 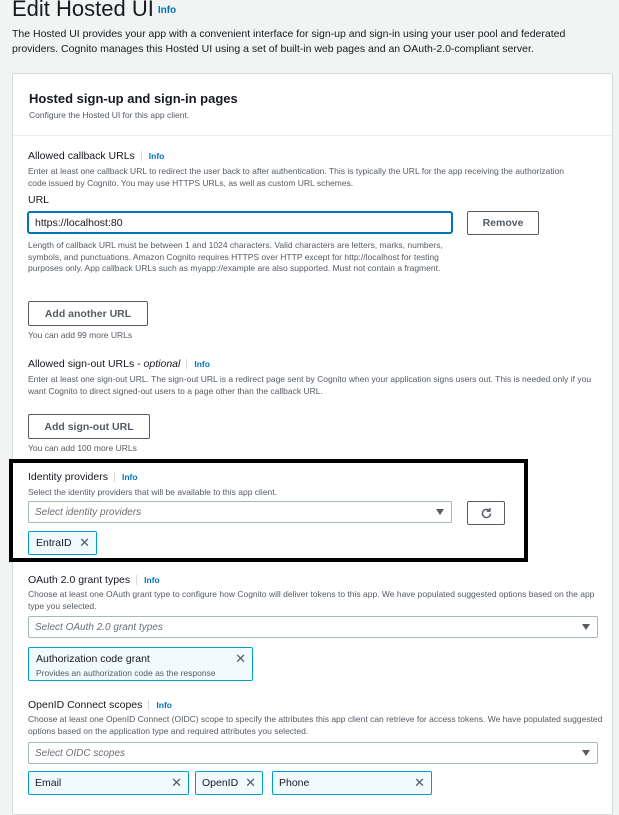 What do you see at coordinates (313, 627) in the screenshot?
I see `oauth-grant-types-select: Select OAuth 2.0 grant types` at bounding box center [313, 627].